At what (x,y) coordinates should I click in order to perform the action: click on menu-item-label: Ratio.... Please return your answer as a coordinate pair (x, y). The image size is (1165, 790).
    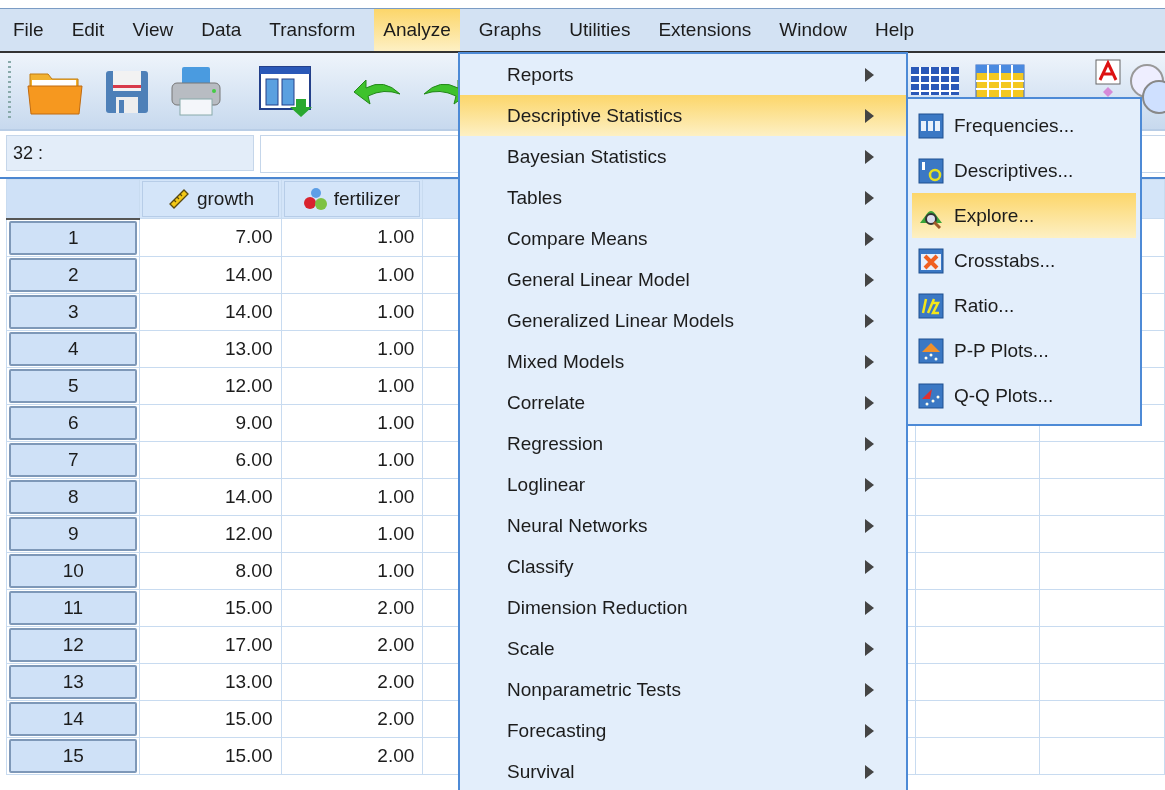
    Looking at the image, I should click on (984, 305).